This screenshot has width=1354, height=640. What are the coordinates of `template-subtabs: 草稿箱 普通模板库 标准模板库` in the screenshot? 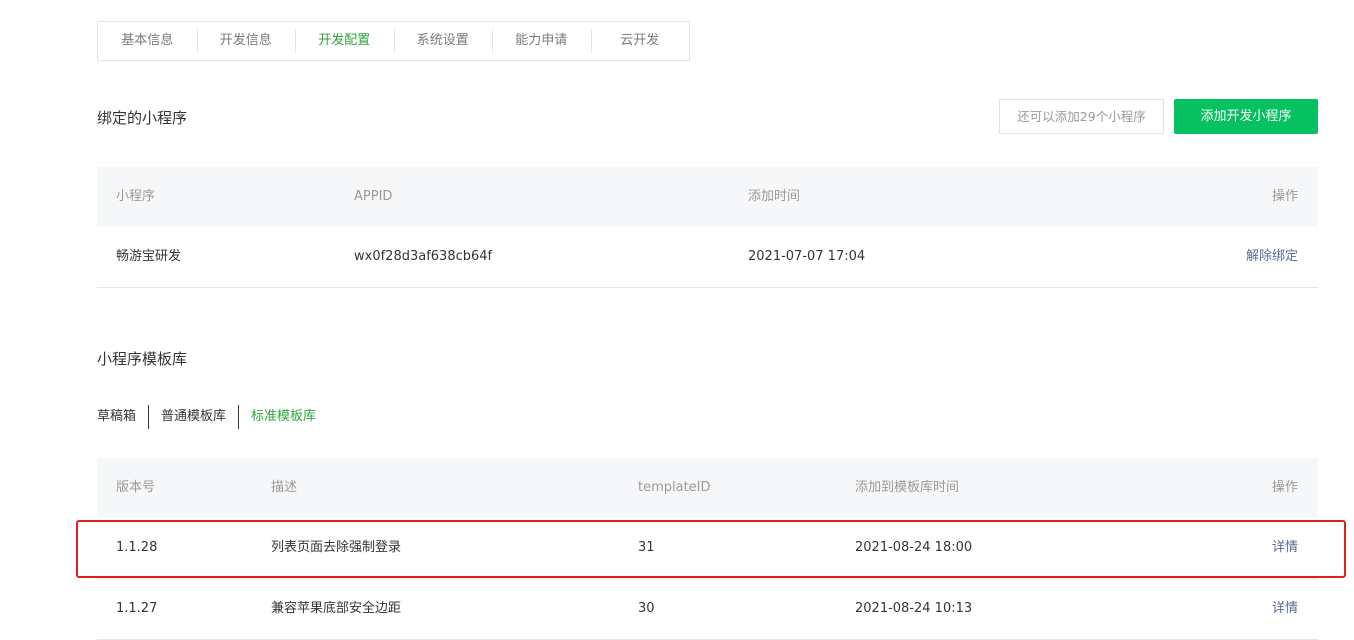 It's located at (212, 417).